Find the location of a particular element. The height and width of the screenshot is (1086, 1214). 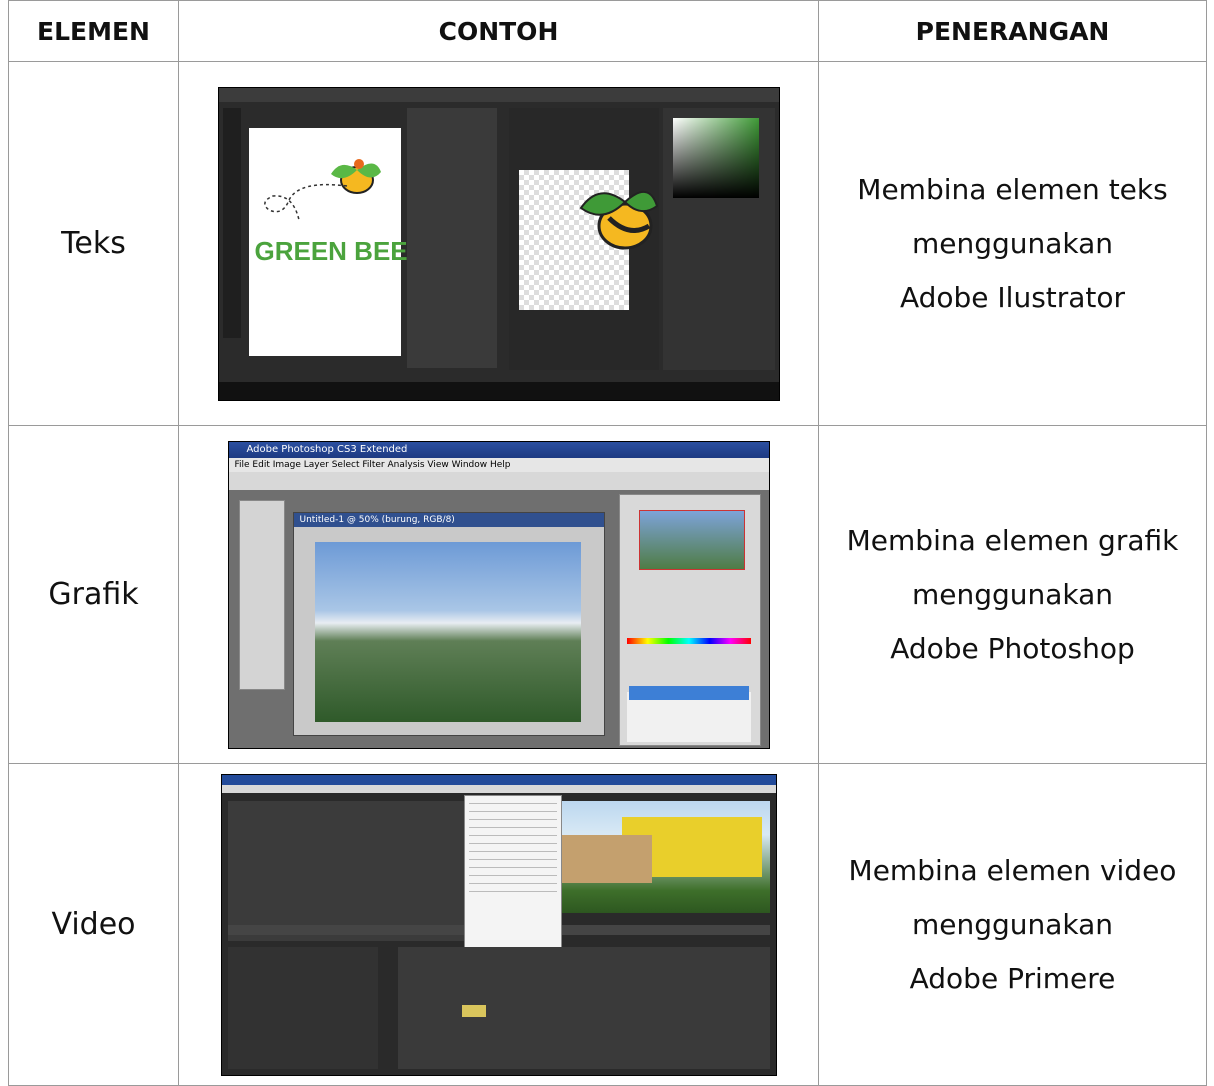

header-elemen: ELEMEN is located at coordinates (93, 31).